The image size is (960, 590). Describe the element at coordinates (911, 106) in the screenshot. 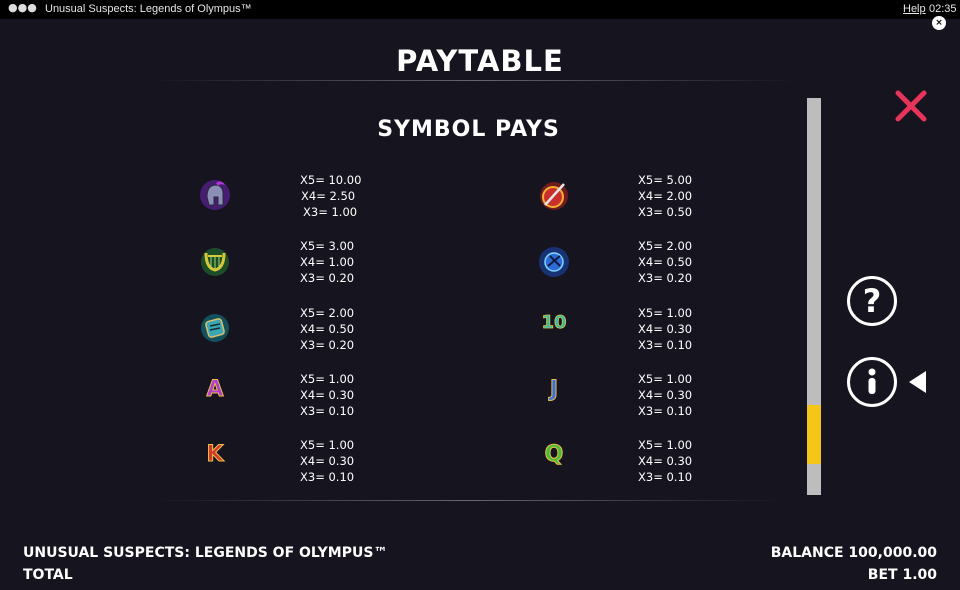

I see `close-icon` at that location.